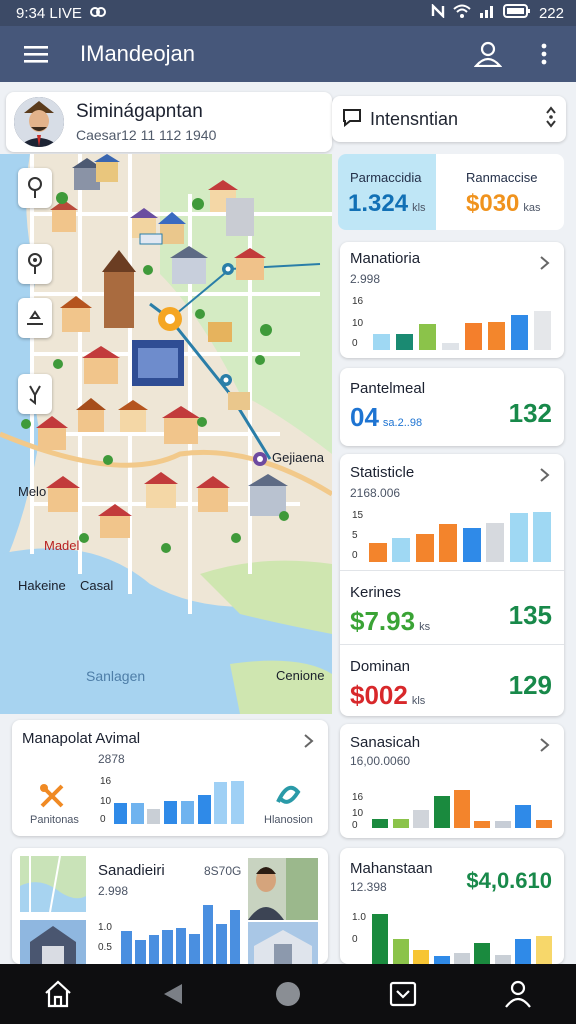 This screenshot has width=576, height=1024. I want to click on metric-left-card: Parmaccidia 1.324 kls, so click(387, 192).